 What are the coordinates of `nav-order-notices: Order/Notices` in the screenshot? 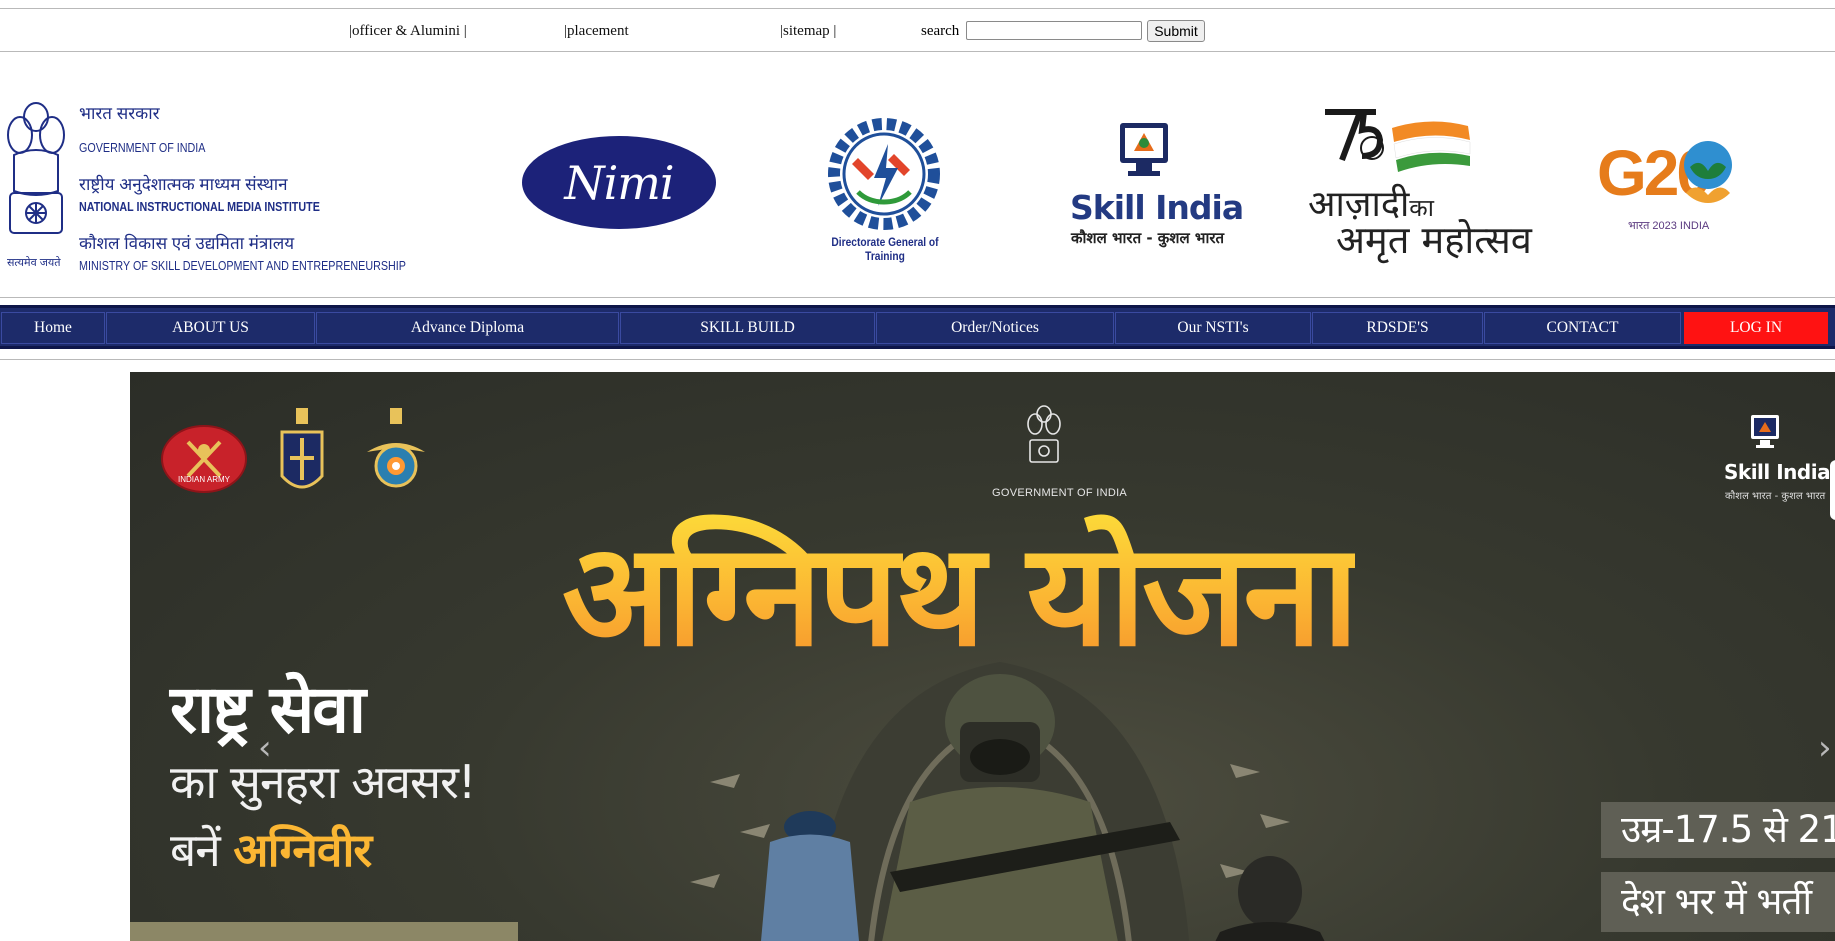 It's located at (995, 328).